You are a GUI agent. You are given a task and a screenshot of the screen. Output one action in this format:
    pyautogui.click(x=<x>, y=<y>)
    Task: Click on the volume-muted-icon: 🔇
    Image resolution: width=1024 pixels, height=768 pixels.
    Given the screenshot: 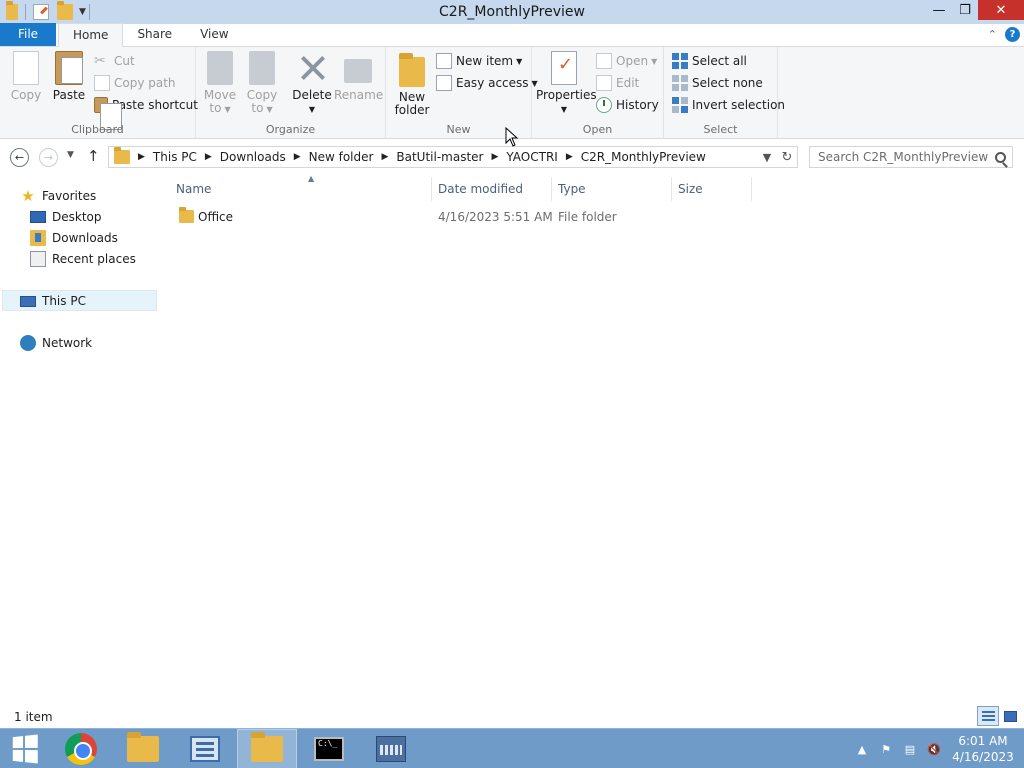 What is the action you would take?
    pyautogui.click(x=934, y=749)
    